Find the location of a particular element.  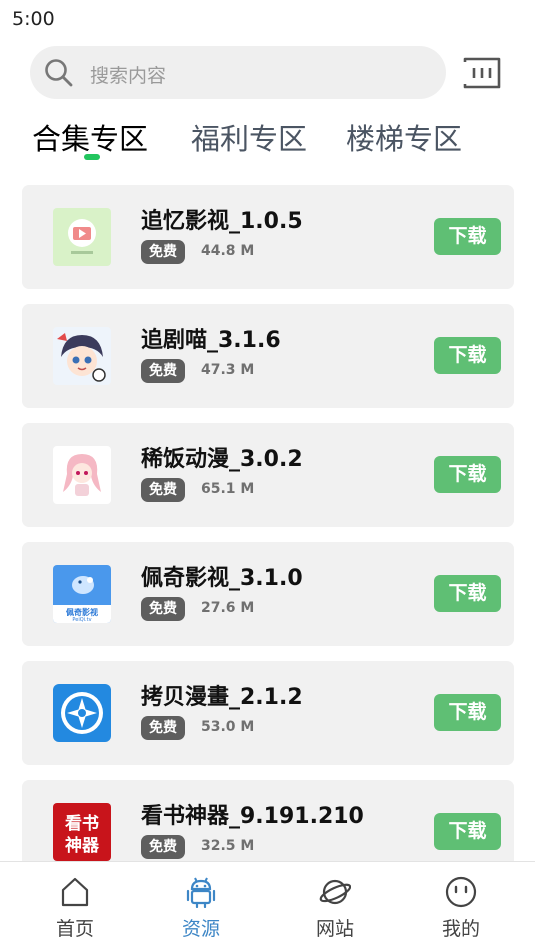

search-row: 搜索内容 is located at coordinates (267, 73).